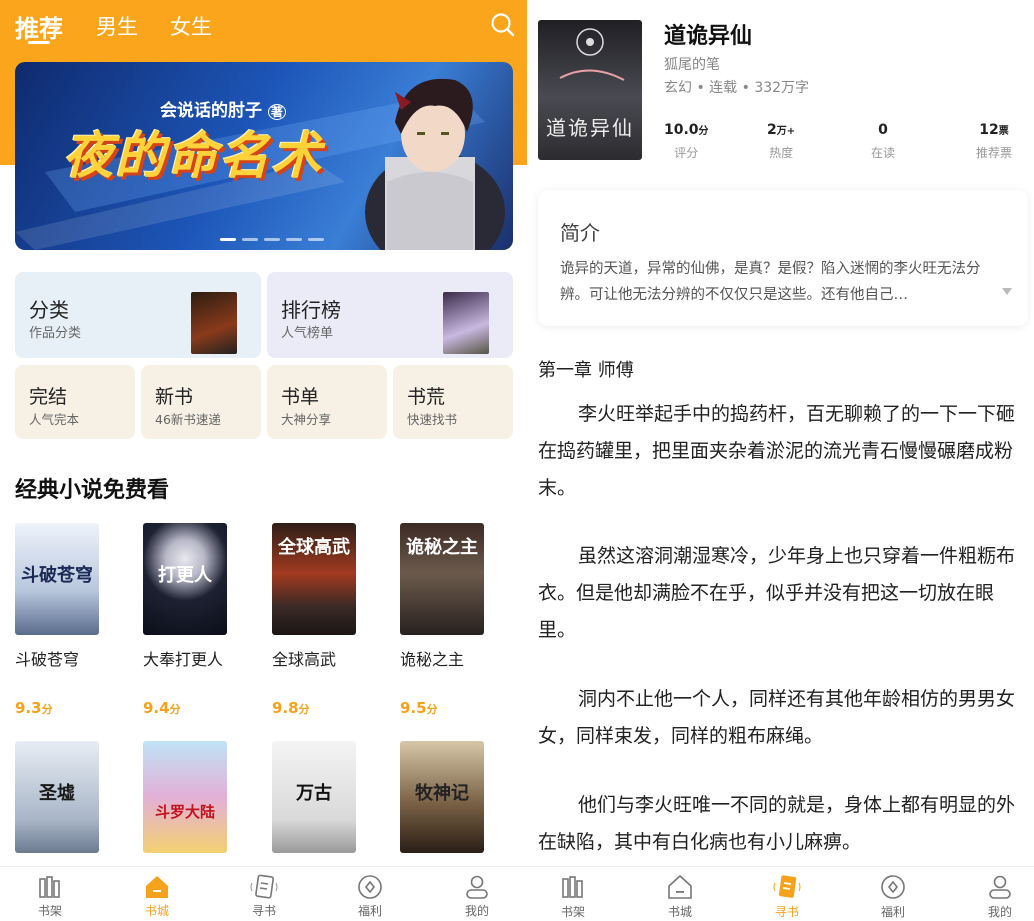  I want to click on chapter-paragraph: 洞内不止他一个人，同样还有其他年龄相仿的男男女女，同样束发，同样的粗布麻绳。, so click(777, 717).